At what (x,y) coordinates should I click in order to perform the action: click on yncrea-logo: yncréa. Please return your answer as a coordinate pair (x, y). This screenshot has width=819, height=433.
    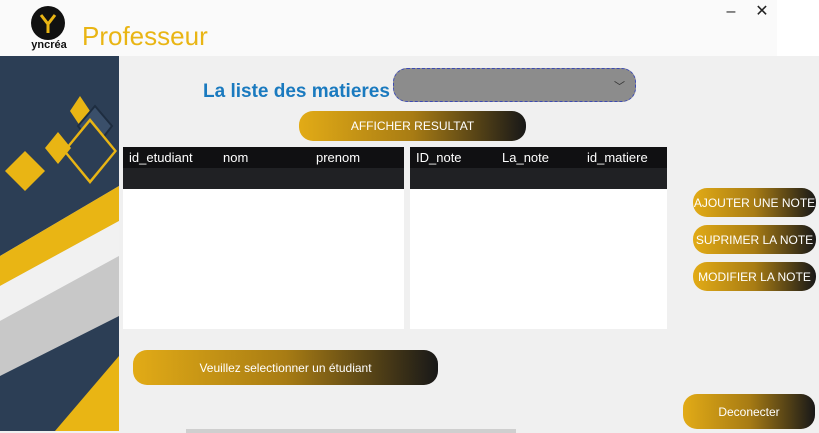
    Looking at the image, I should click on (49, 30).